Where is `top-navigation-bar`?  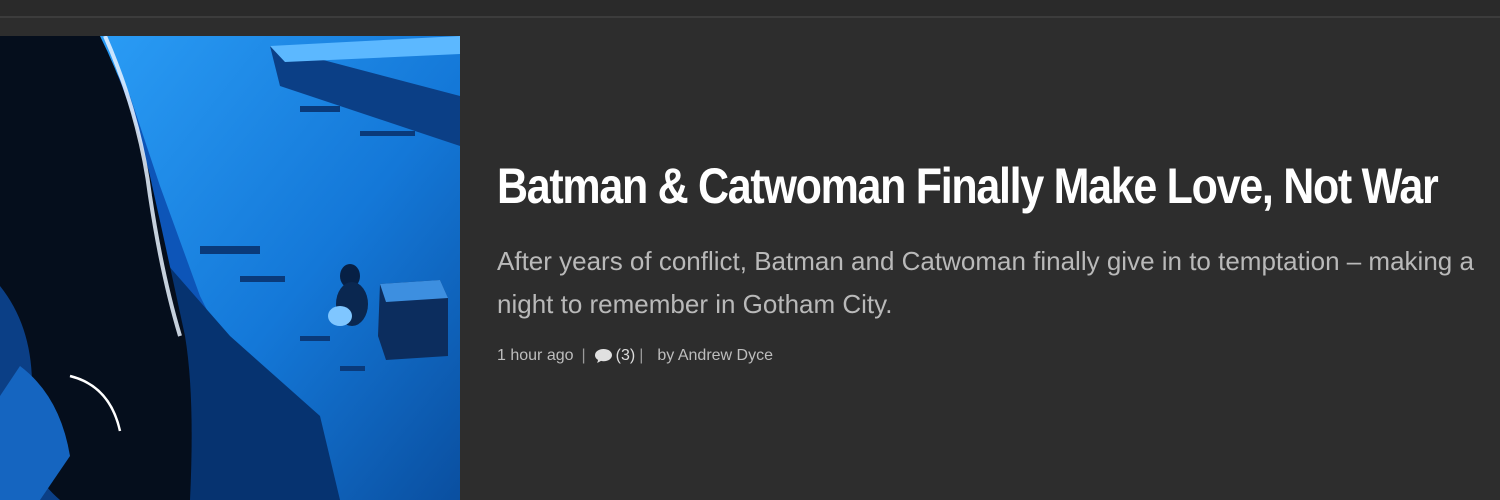 top-navigation-bar is located at coordinates (750, 9).